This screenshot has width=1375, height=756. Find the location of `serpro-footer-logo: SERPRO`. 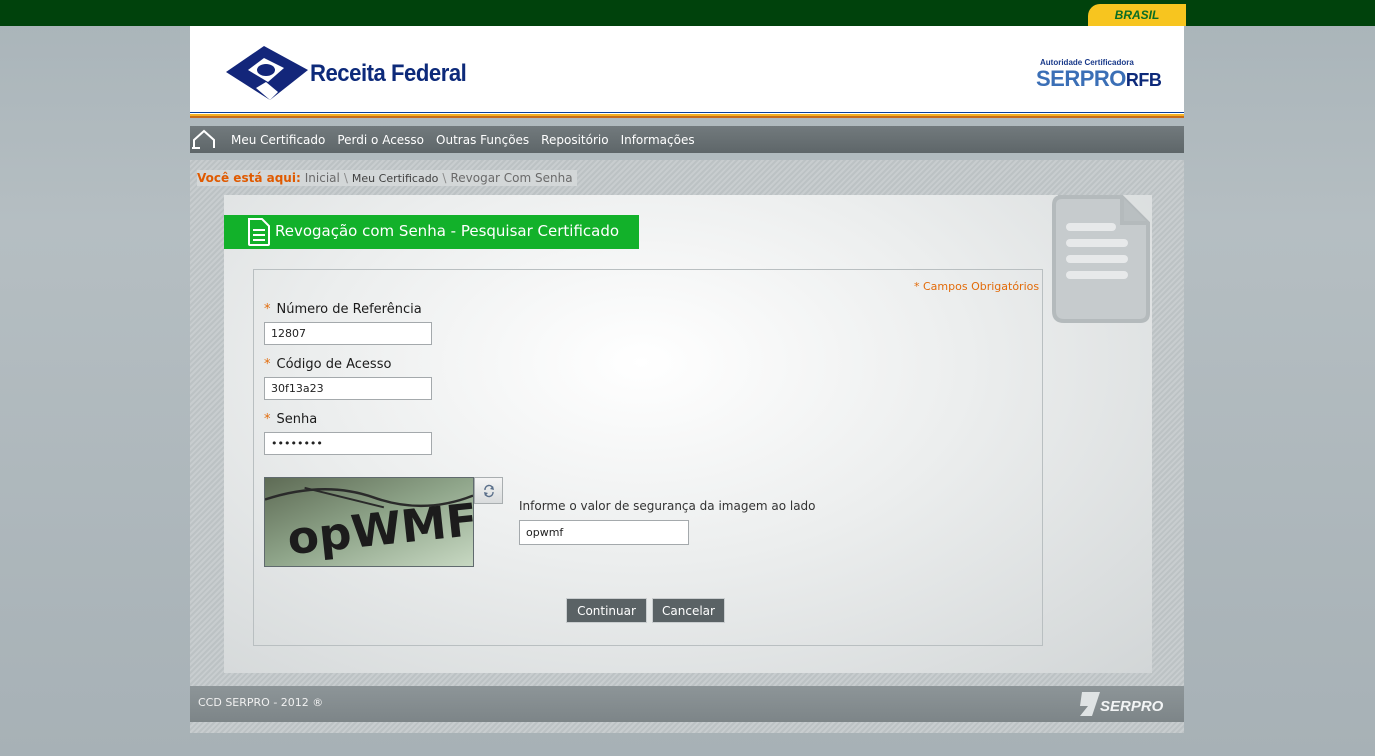

serpro-footer-logo: SERPRO is located at coordinates (1125, 704).